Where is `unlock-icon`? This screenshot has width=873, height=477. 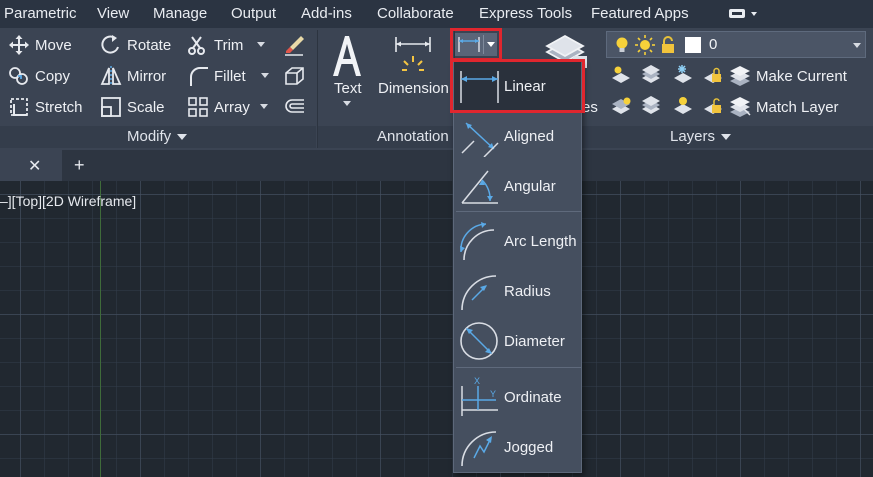
unlock-icon is located at coordinates (668, 45).